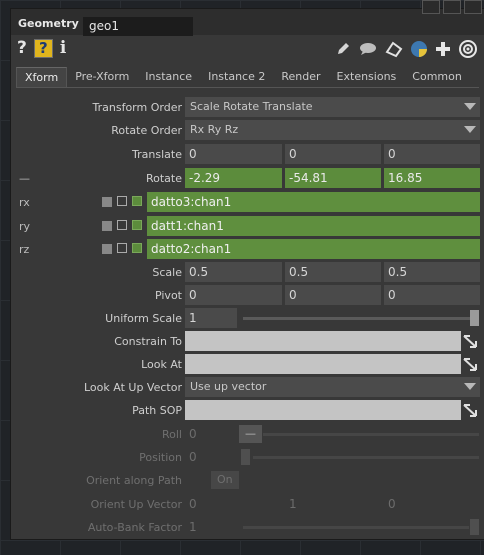 This screenshot has height=555, width=484. I want to click on rotate-z-field: 16.85, so click(432, 178).